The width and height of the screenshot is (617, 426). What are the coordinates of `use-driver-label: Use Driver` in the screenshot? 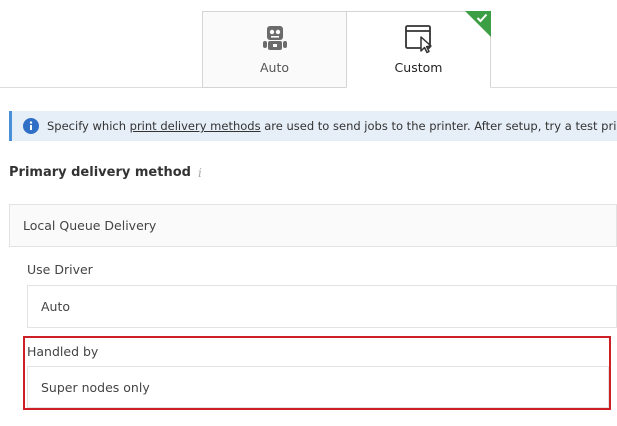 It's located at (60, 269).